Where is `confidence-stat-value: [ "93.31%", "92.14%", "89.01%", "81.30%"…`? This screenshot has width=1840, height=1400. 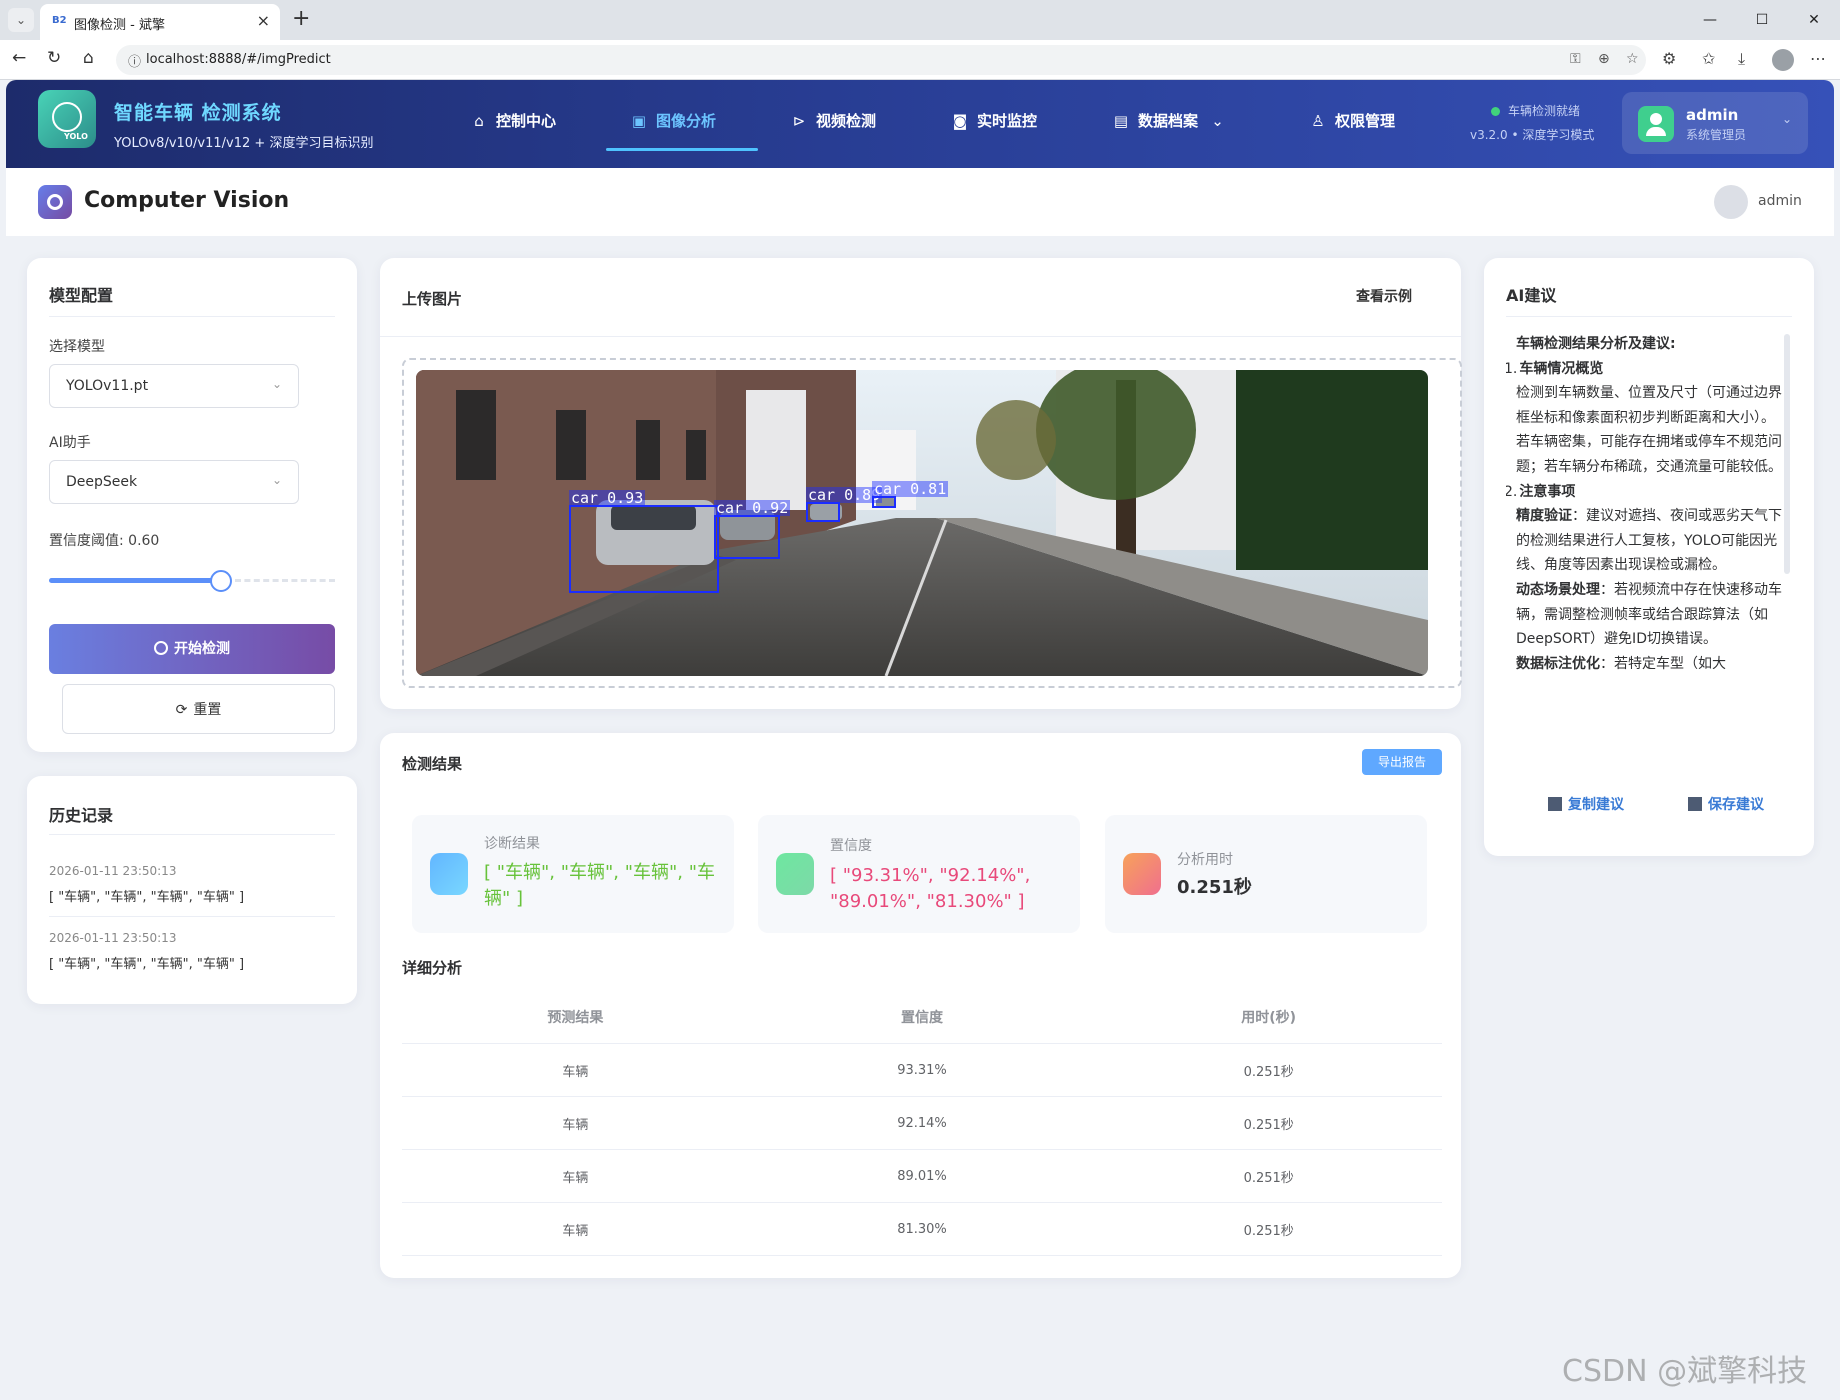 confidence-stat-value: [ "93.31%", "92.14%", "89.01%", "81.30%"… is located at coordinates (930, 888).